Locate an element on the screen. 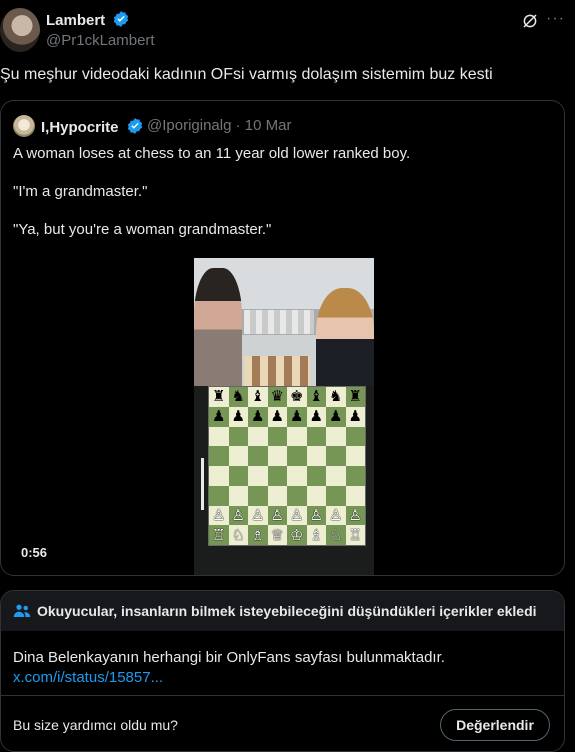 Image resolution: width=575 pixels, height=752 pixels. quoted-text-line: "Ya, but you're a woman grandmaster." is located at coordinates (142, 229).